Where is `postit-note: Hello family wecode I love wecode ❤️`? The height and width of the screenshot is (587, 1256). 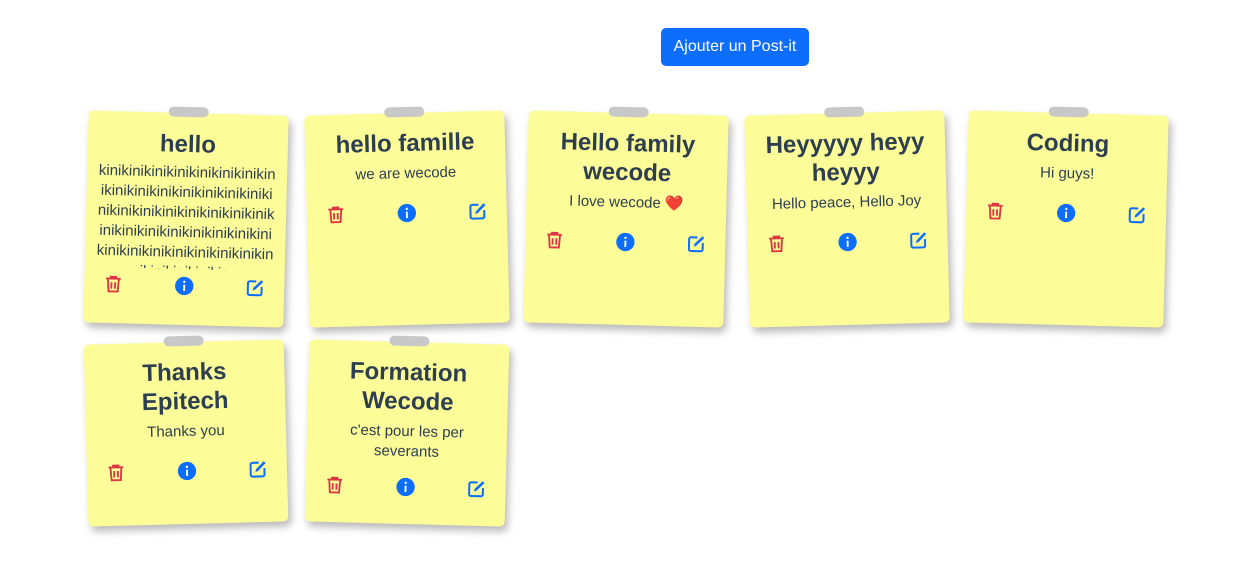 postit-note: Hello family wecode I love wecode ❤️ is located at coordinates (626, 217).